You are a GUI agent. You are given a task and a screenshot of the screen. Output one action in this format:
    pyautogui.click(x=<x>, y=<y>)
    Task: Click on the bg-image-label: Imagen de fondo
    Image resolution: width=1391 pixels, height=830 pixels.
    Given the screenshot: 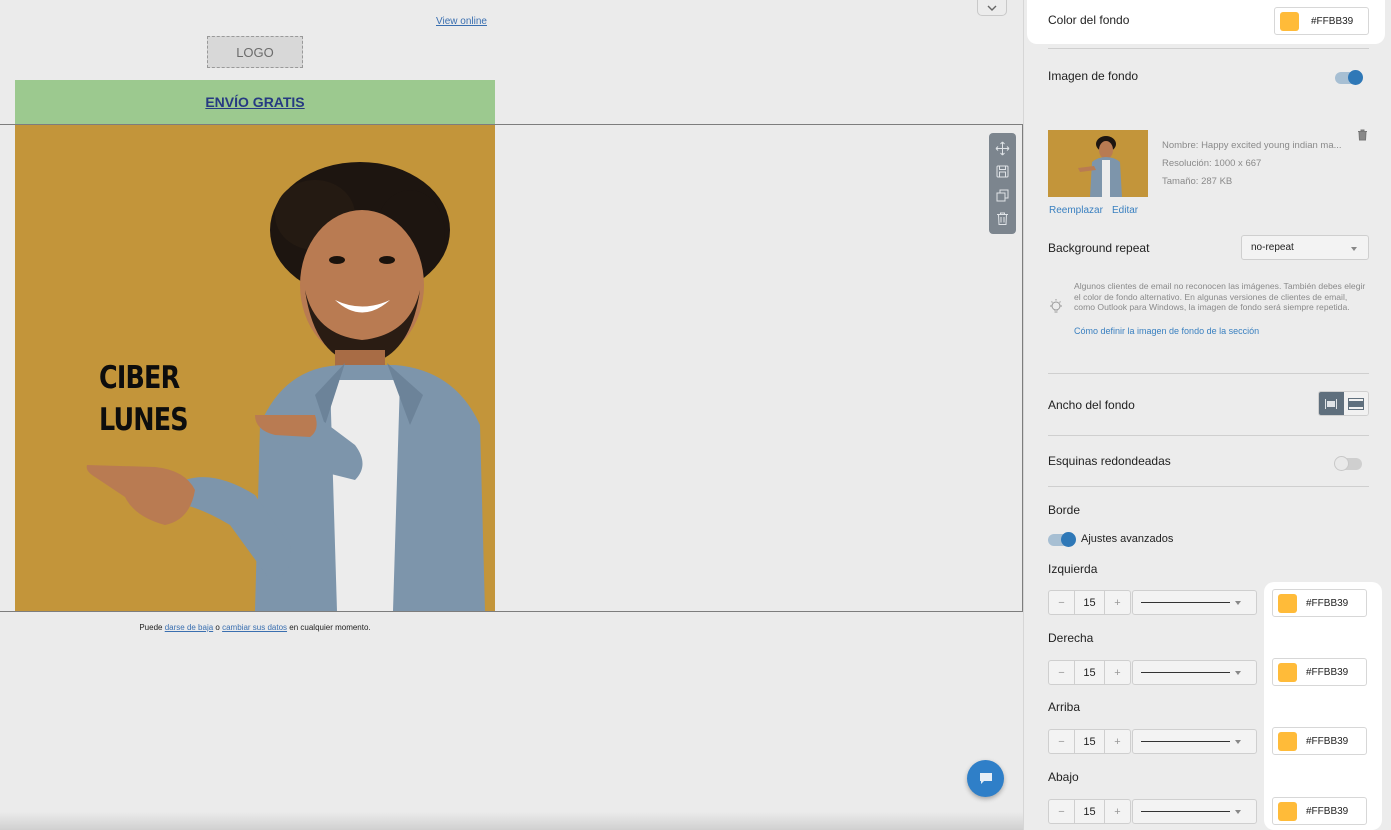 What is the action you would take?
    pyautogui.click(x=1093, y=76)
    